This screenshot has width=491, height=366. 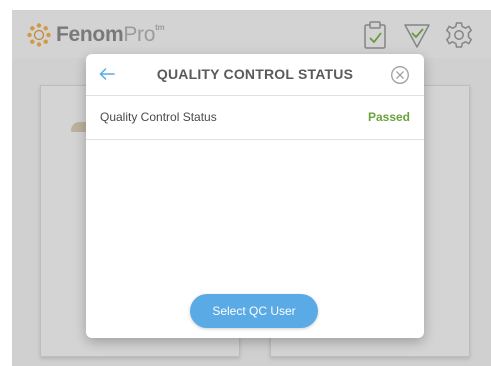 What do you see at coordinates (400, 75) in the screenshot?
I see `close-circle-icon` at bounding box center [400, 75].